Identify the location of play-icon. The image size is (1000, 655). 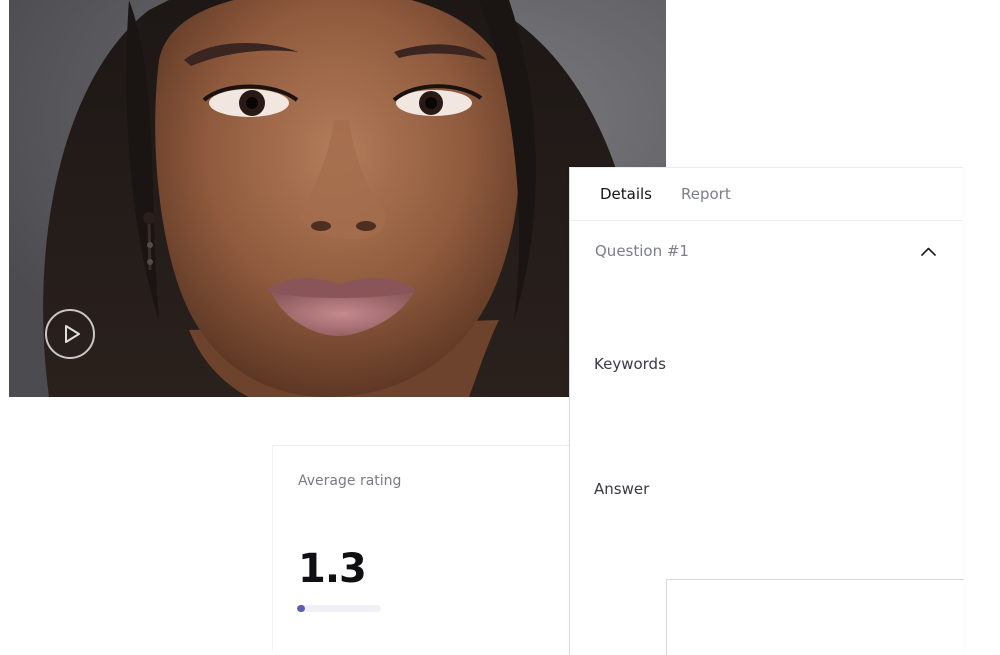
(72, 334).